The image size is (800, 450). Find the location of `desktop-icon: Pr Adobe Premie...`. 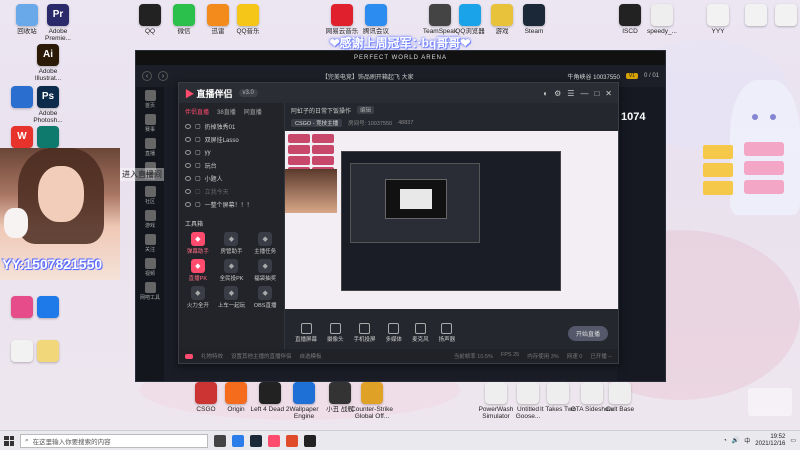

desktop-icon: Pr Adobe Premie... is located at coordinates (58, 23).